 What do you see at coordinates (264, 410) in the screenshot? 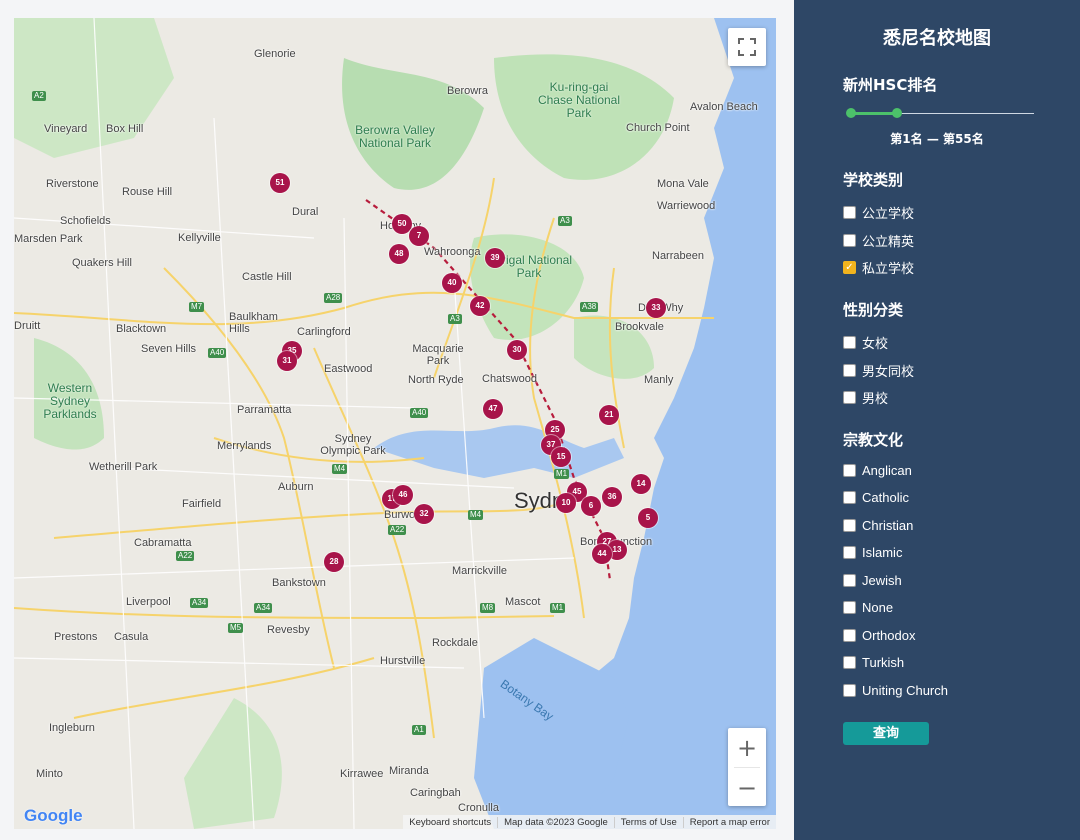
I see `map-place-label: Parramatta` at bounding box center [264, 410].